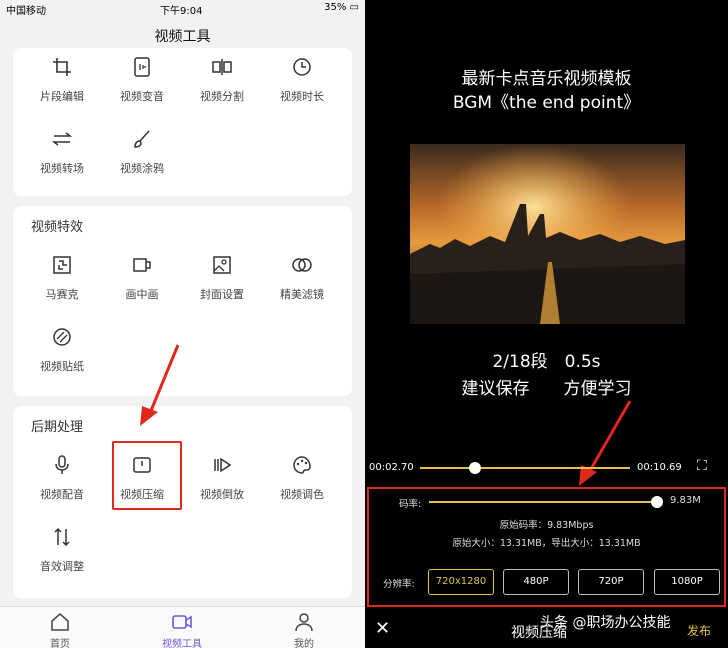  What do you see at coordinates (142, 265) in the screenshot?
I see `pip-icon` at bounding box center [142, 265].